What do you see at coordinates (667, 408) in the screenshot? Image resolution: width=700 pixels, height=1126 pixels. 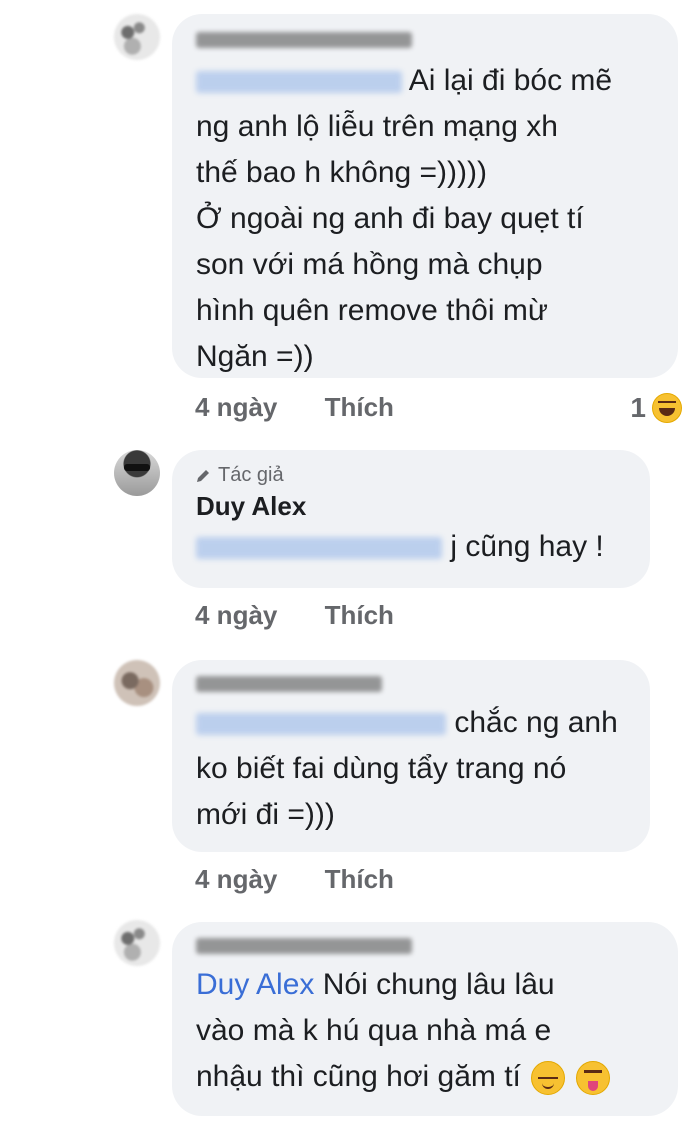 I see `laugh-emoji-icon` at bounding box center [667, 408].